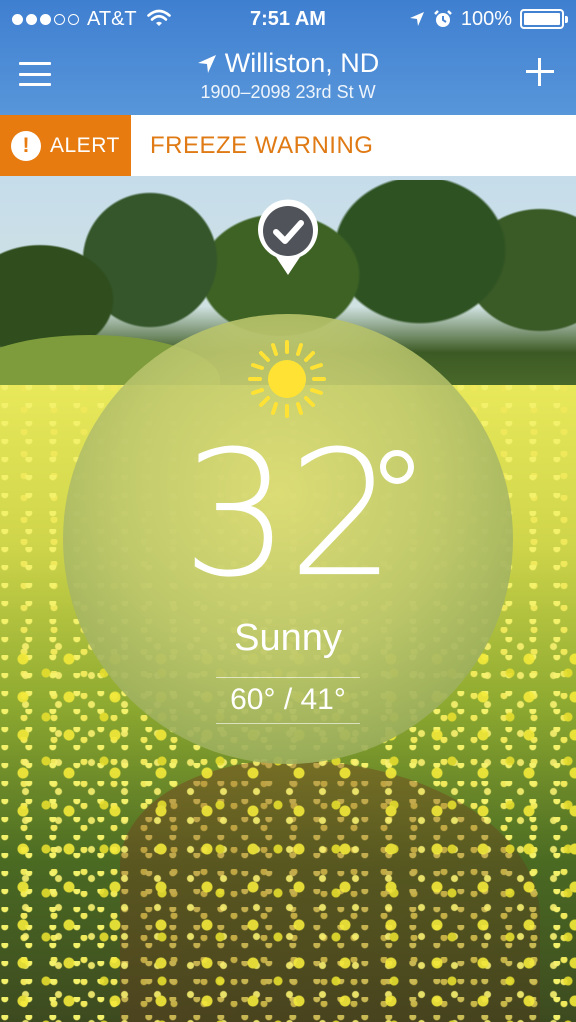 This screenshot has width=576, height=1022. Describe the element at coordinates (26, 145) in the screenshot. I see `exclamation-icon: !` at that location.